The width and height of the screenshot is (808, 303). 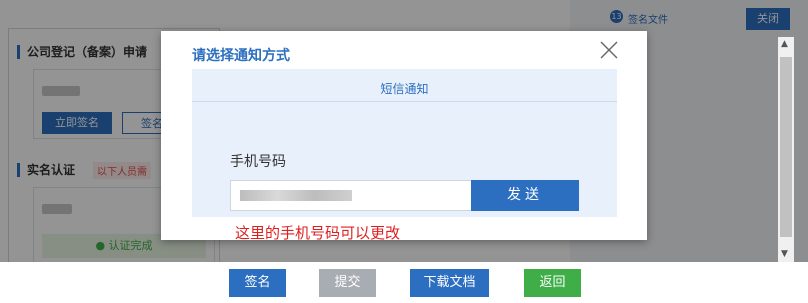 I want to click on scroll-down-icon: ▼, so click(x=784, y=254).